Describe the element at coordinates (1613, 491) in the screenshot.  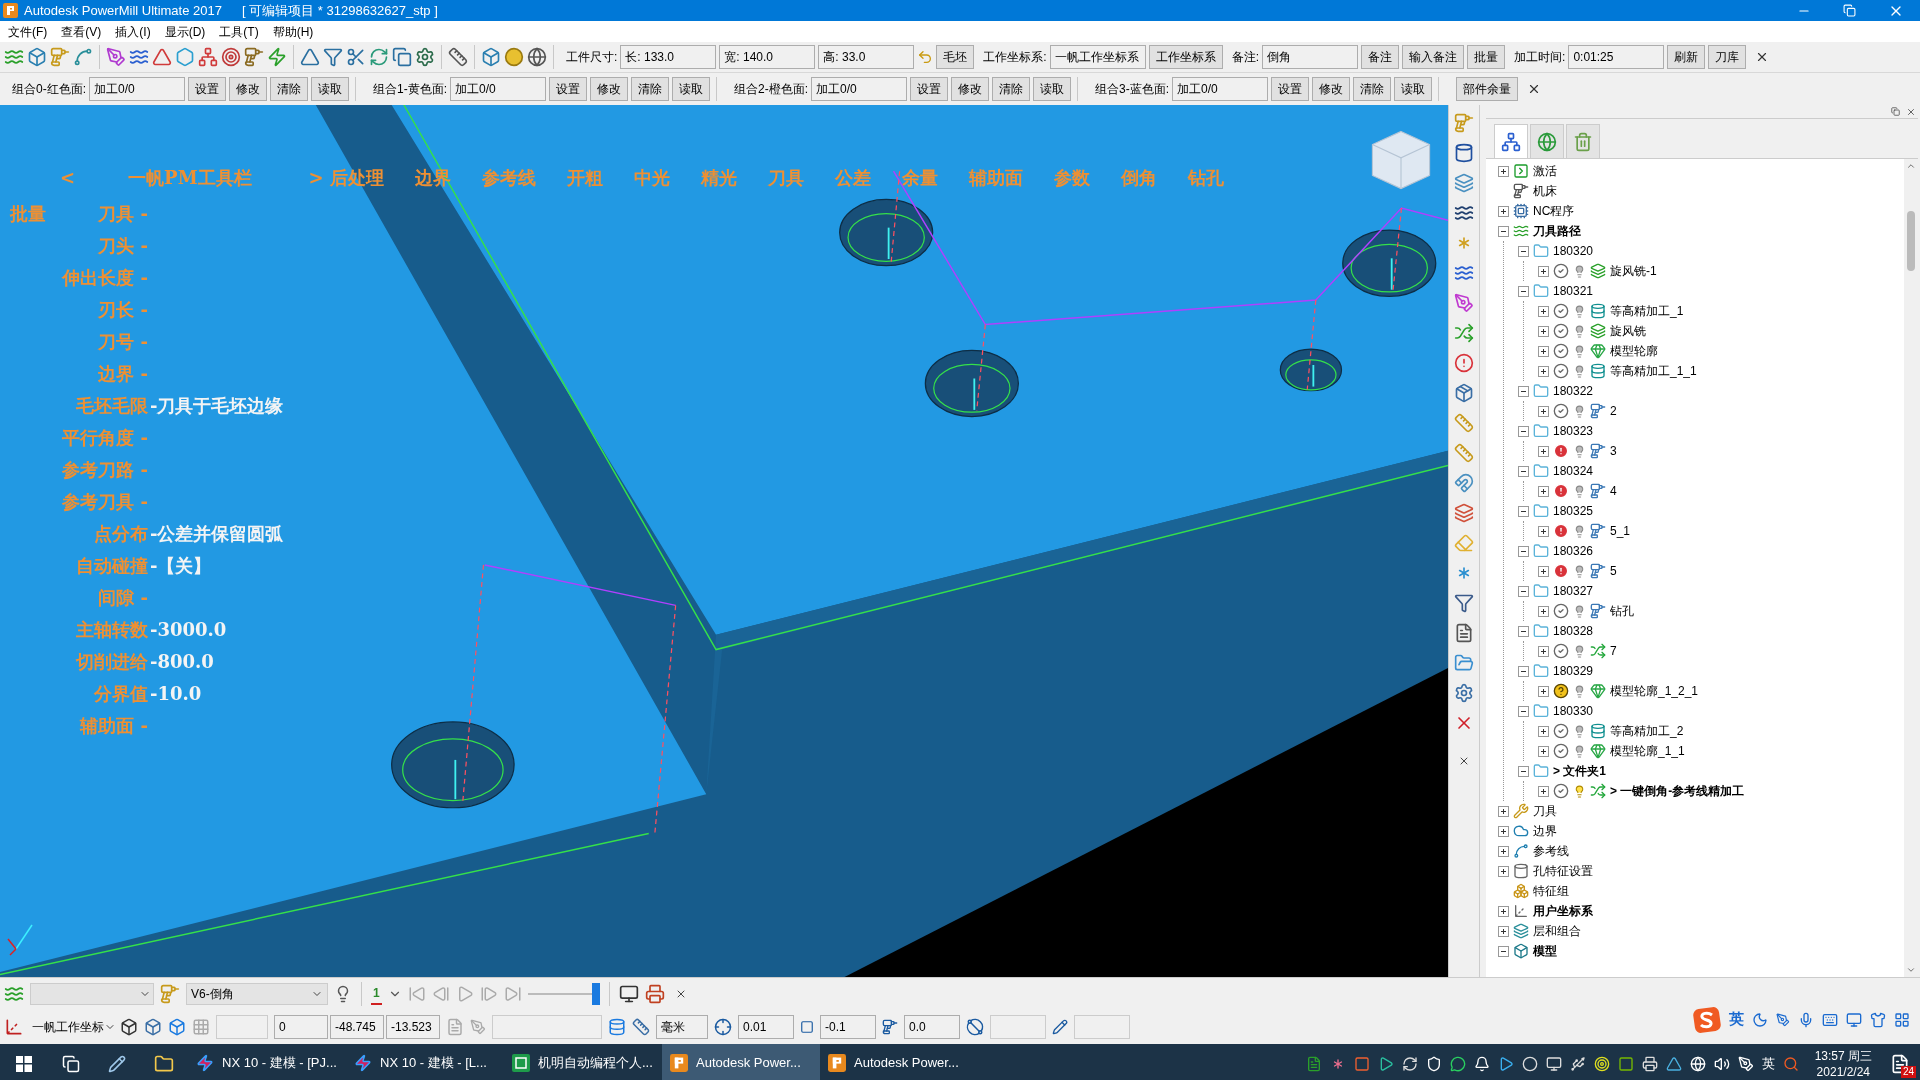
I see `tree-item: 4` at that location.